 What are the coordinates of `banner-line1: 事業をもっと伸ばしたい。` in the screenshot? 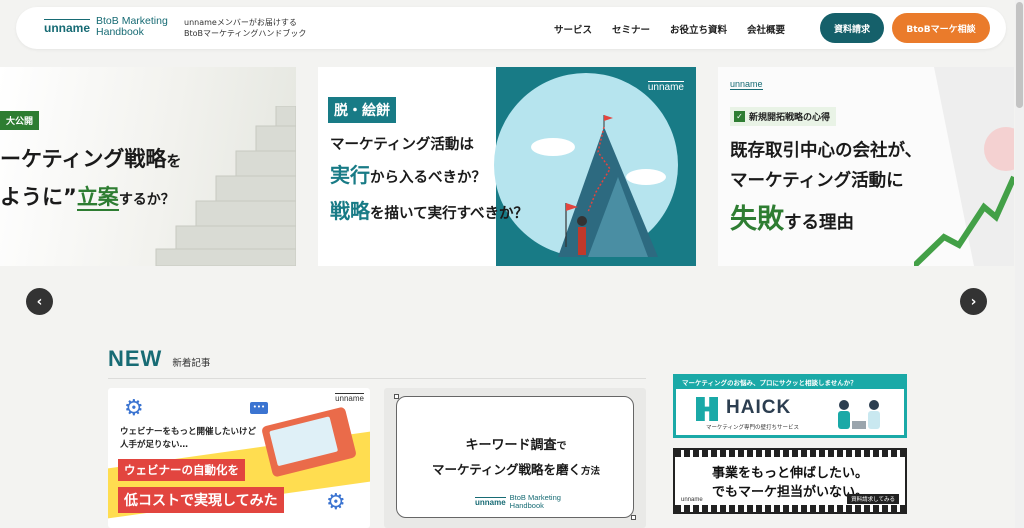 It's located at (789, 473).